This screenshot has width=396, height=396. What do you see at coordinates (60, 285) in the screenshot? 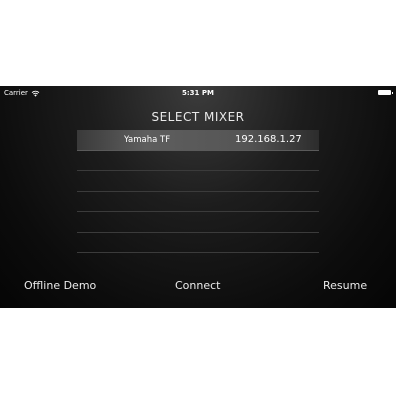
I see `offline-demo-button: Offline Demo` at bounding box center [60, 285].